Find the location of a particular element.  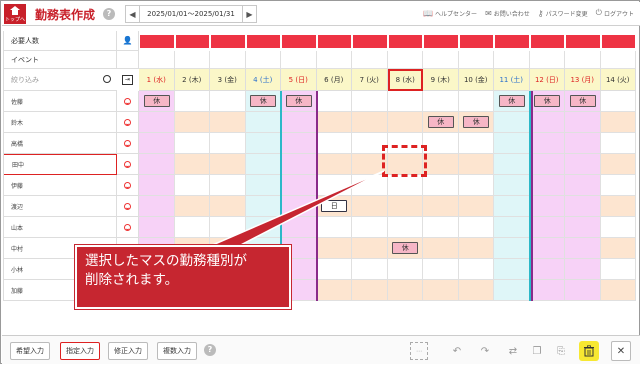

copy-icon: ❐ is located at coordinates (537, 351).